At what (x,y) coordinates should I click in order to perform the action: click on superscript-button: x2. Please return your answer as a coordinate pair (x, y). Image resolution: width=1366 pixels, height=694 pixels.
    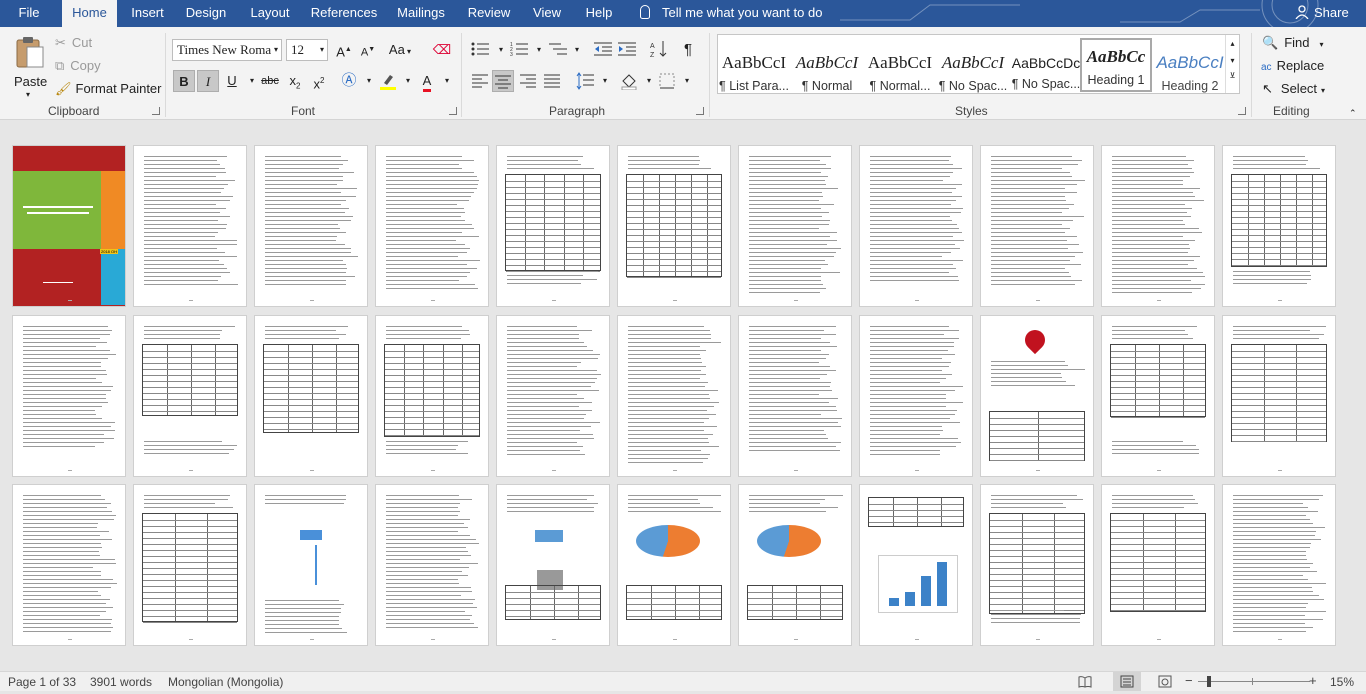
    Looking at the image, I should click on (319, 81).